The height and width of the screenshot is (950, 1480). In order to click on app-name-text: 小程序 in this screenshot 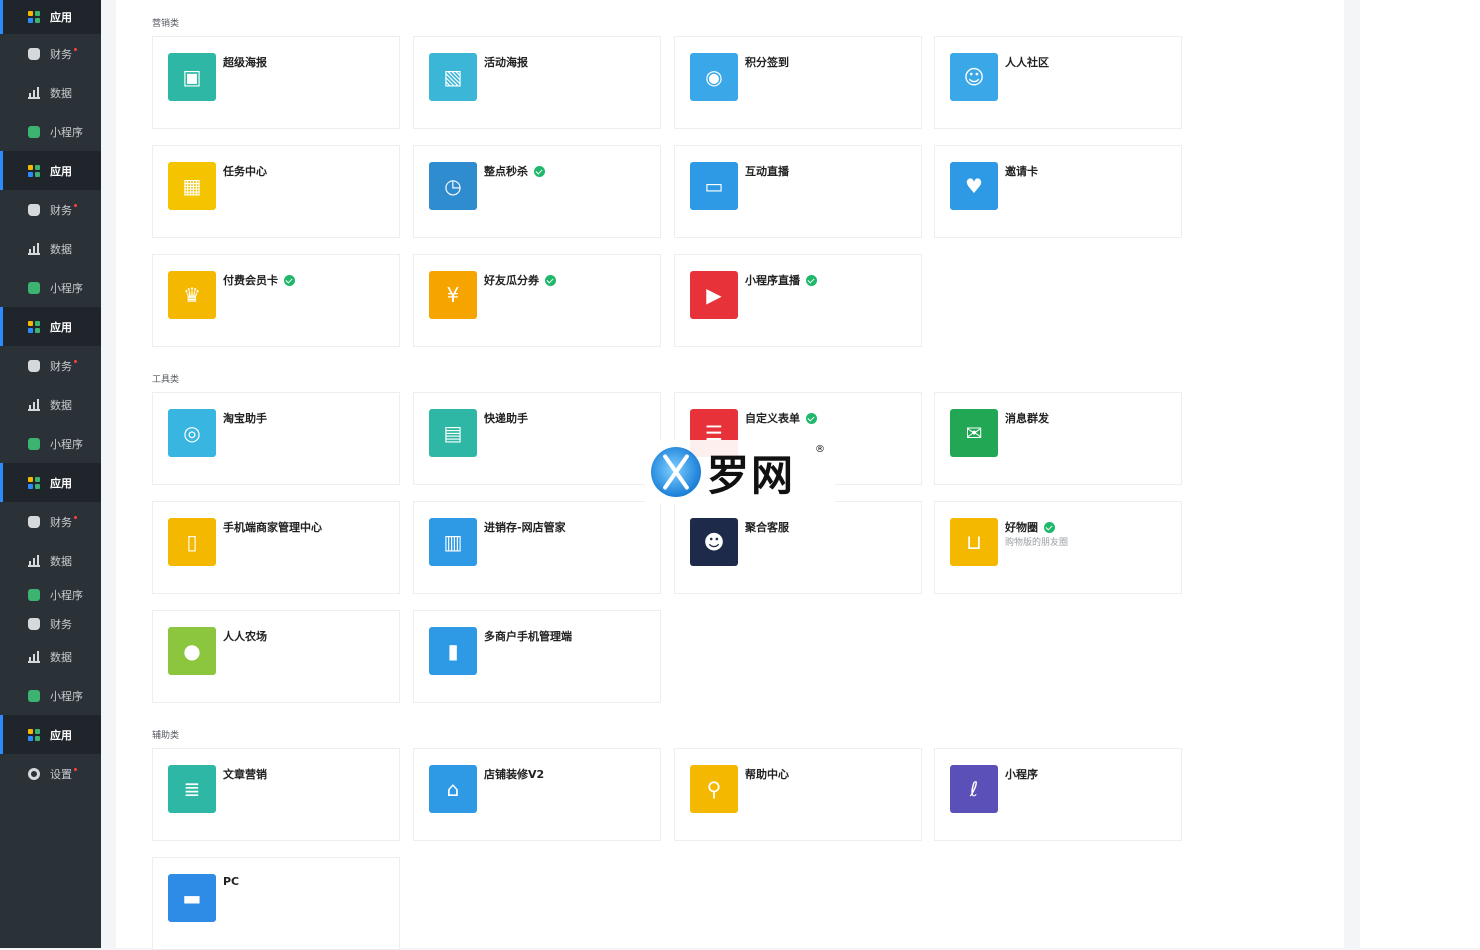, I will do `click(1021, 774)`.